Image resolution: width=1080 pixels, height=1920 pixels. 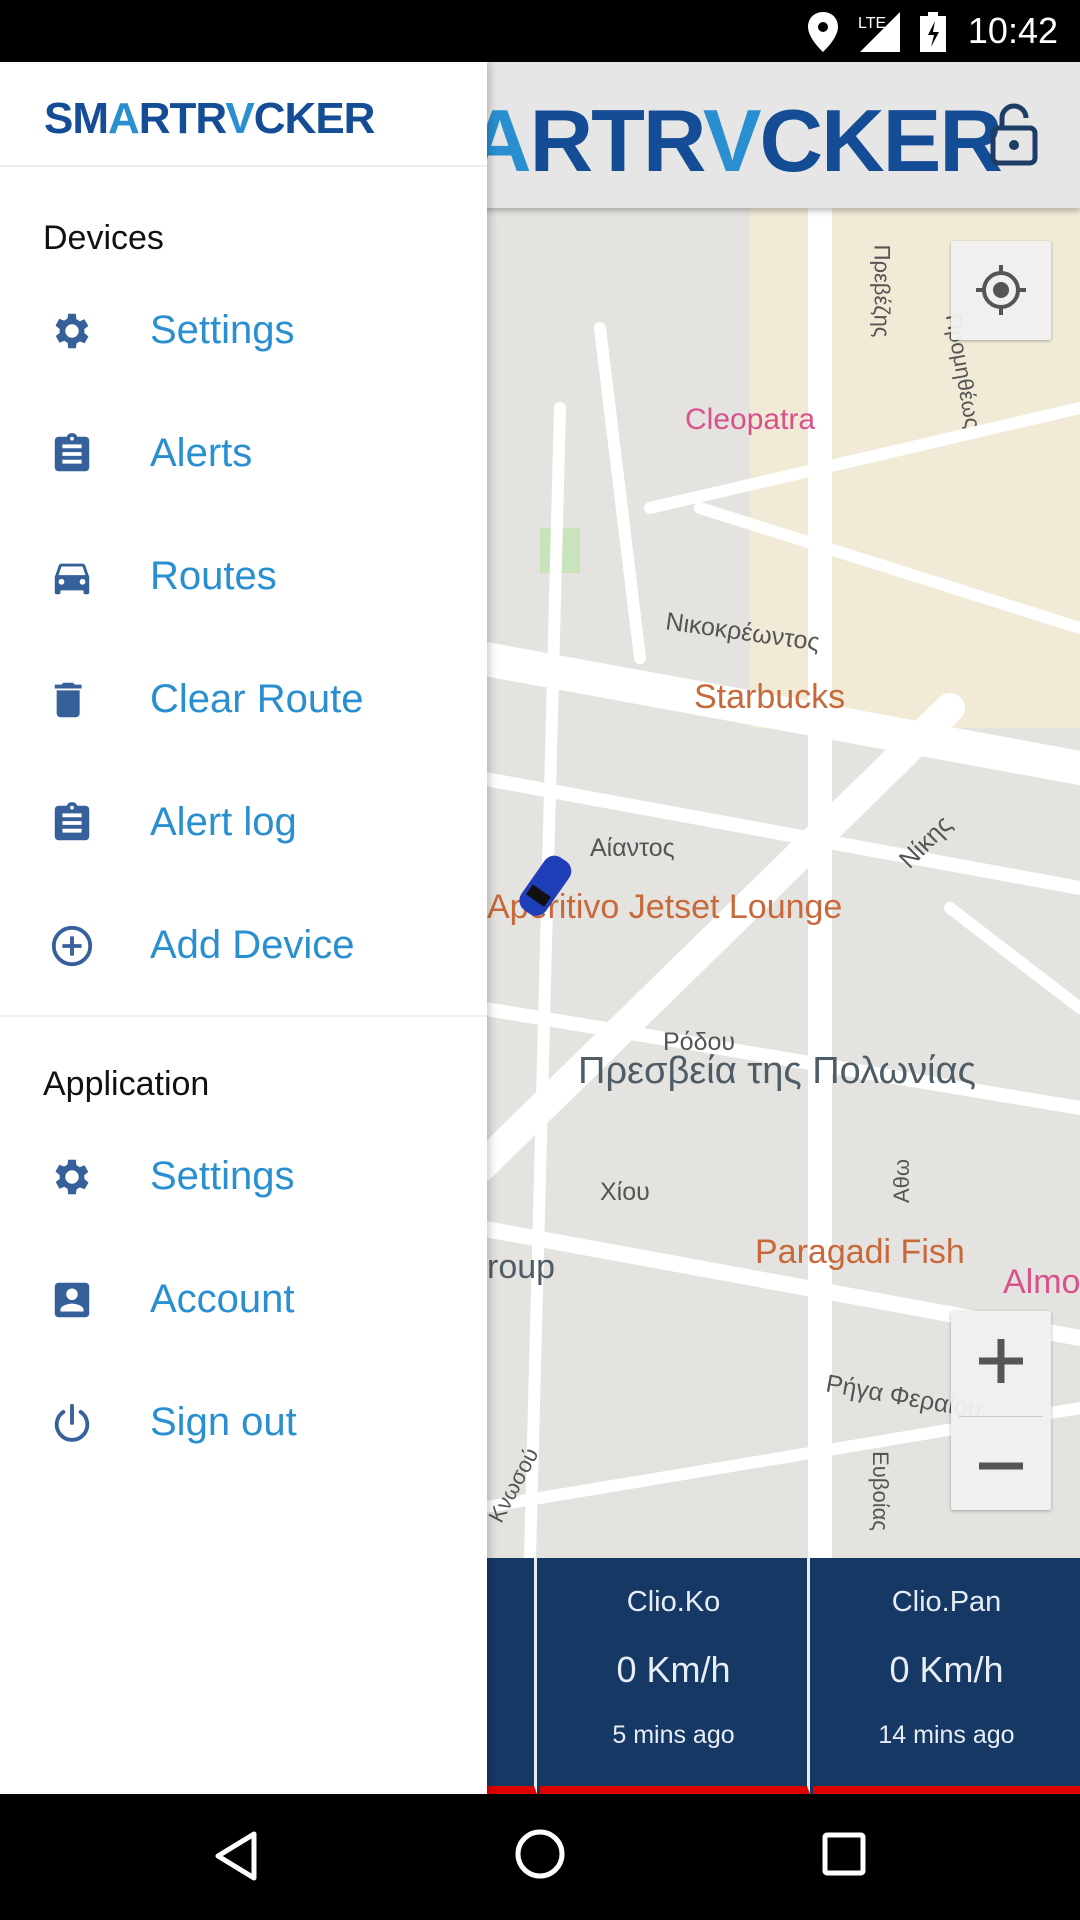 I want to click on device-updated: 14 mins ago, so click(x=946, y=1735).